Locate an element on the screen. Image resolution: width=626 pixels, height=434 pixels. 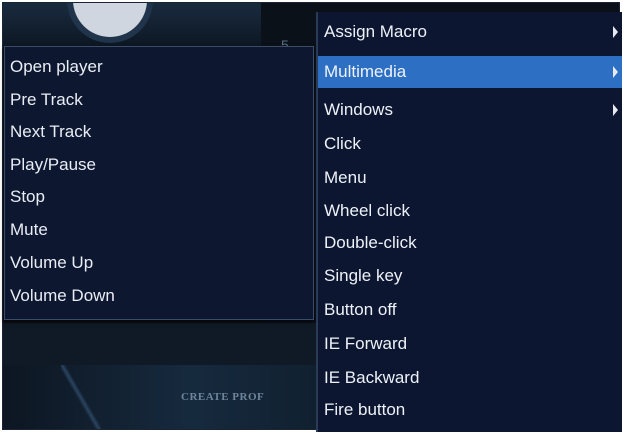
submenu-item-open-player: Open player is located at coordinates (56, 67).